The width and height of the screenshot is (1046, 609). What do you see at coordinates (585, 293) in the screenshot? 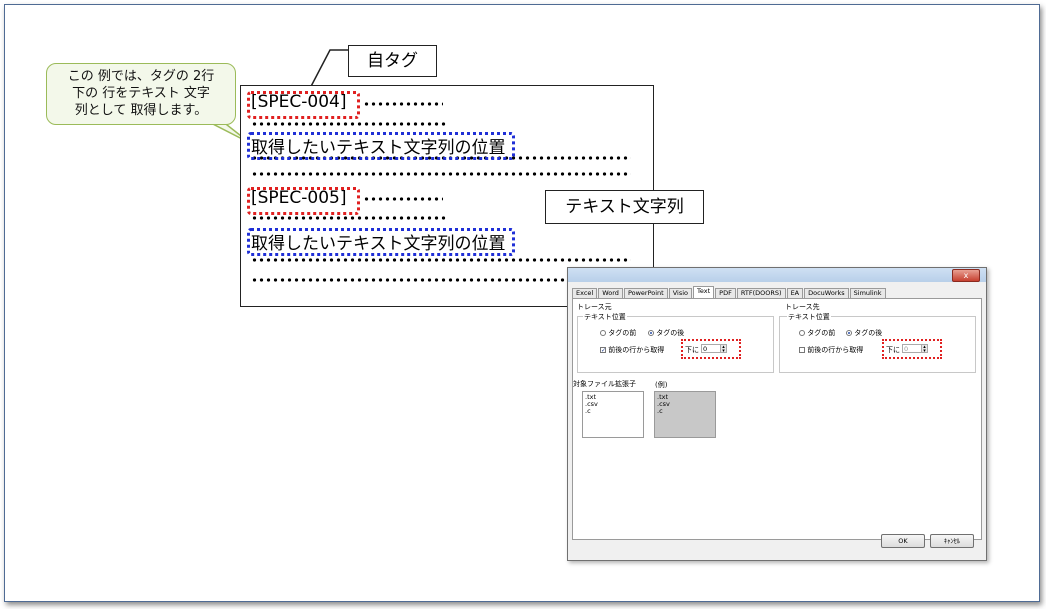
I see `tab-excel: Excel` at bounding box center [585, 293].